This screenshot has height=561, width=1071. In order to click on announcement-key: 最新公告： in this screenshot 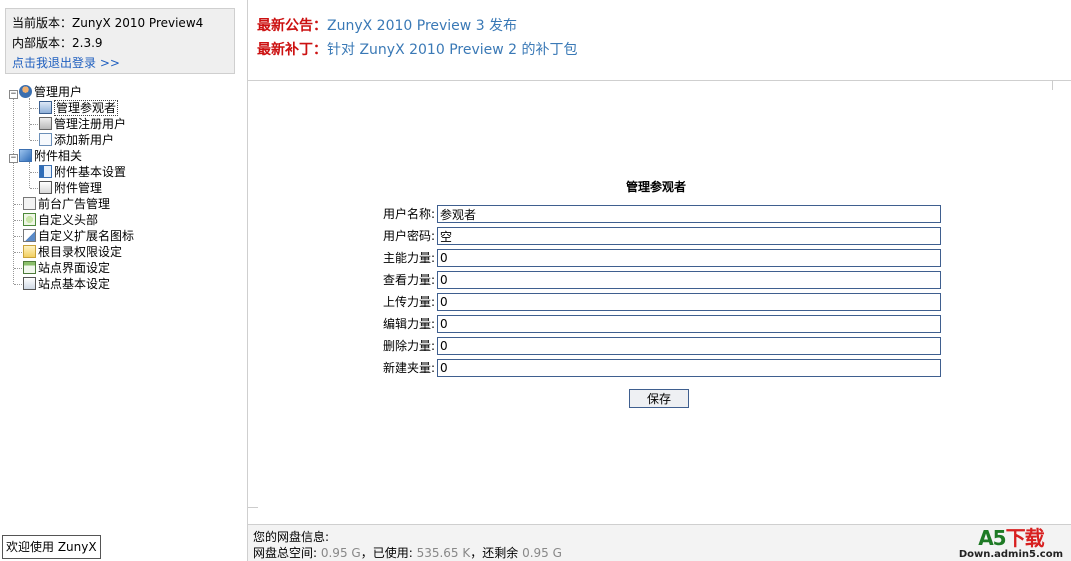, I will do `click(292, 26)`.